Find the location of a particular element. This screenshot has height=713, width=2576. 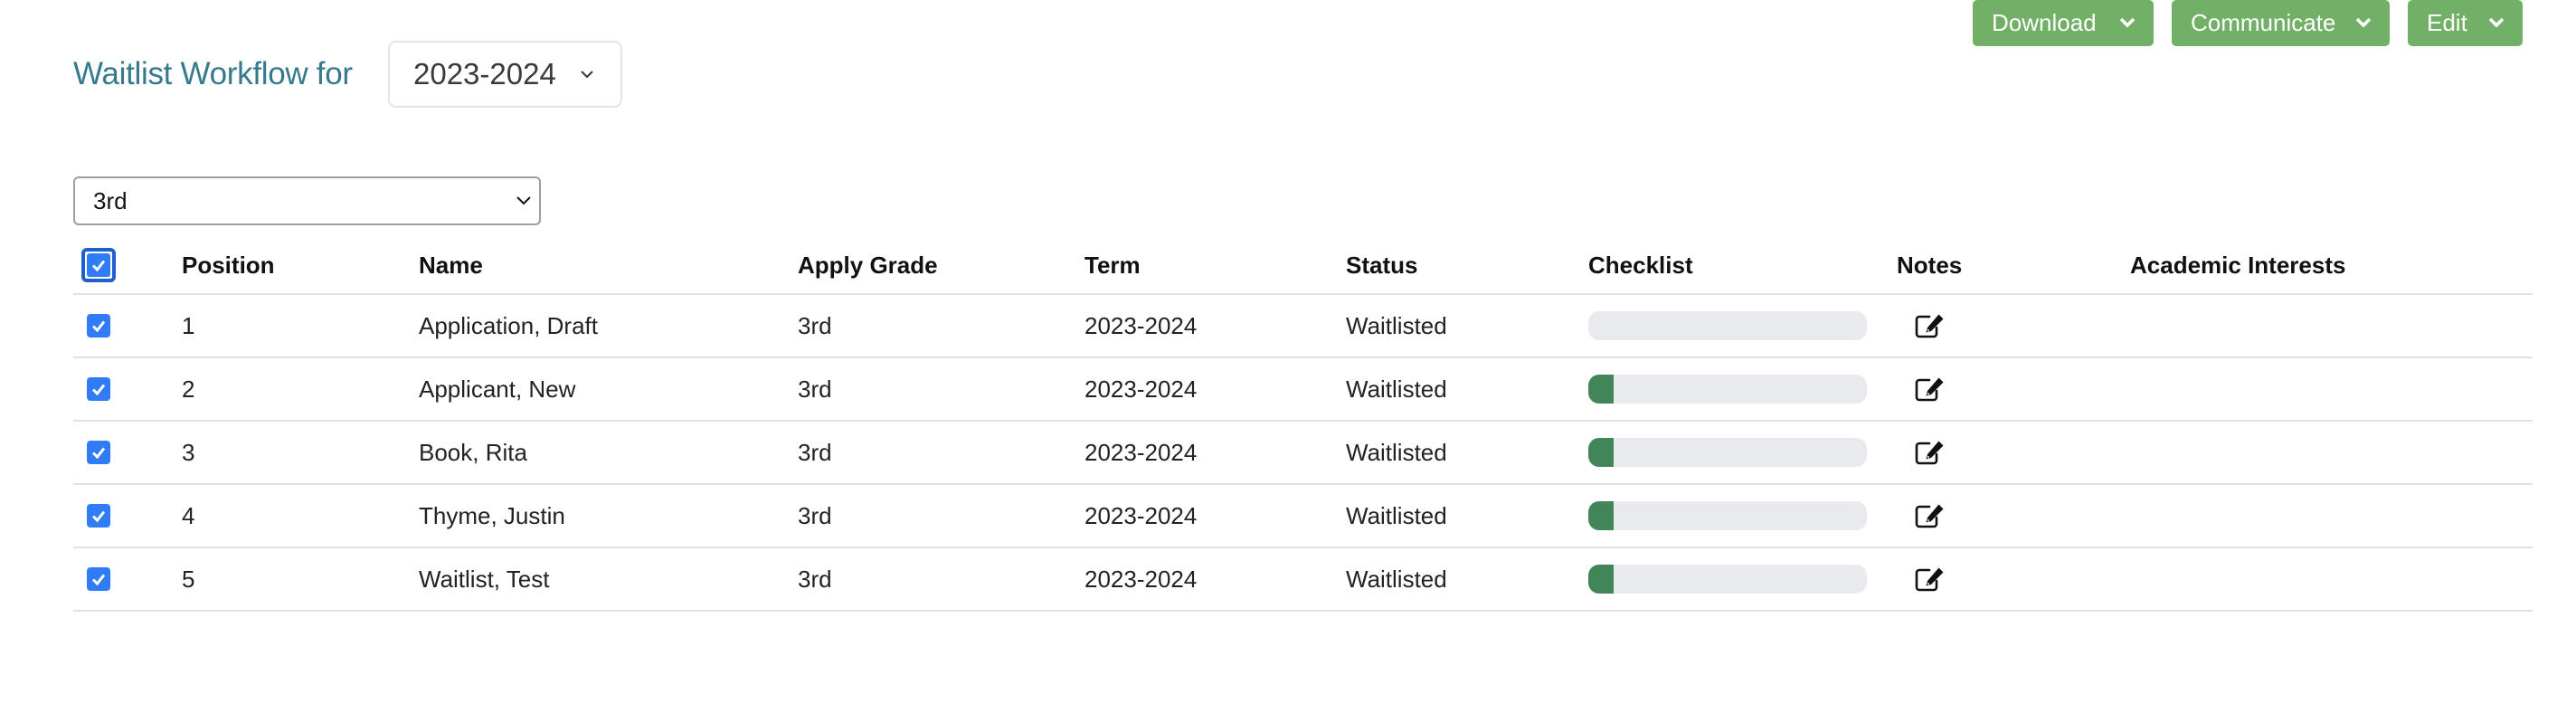

name-cell: Thyme, Justin is located at coordinates (492, 516).